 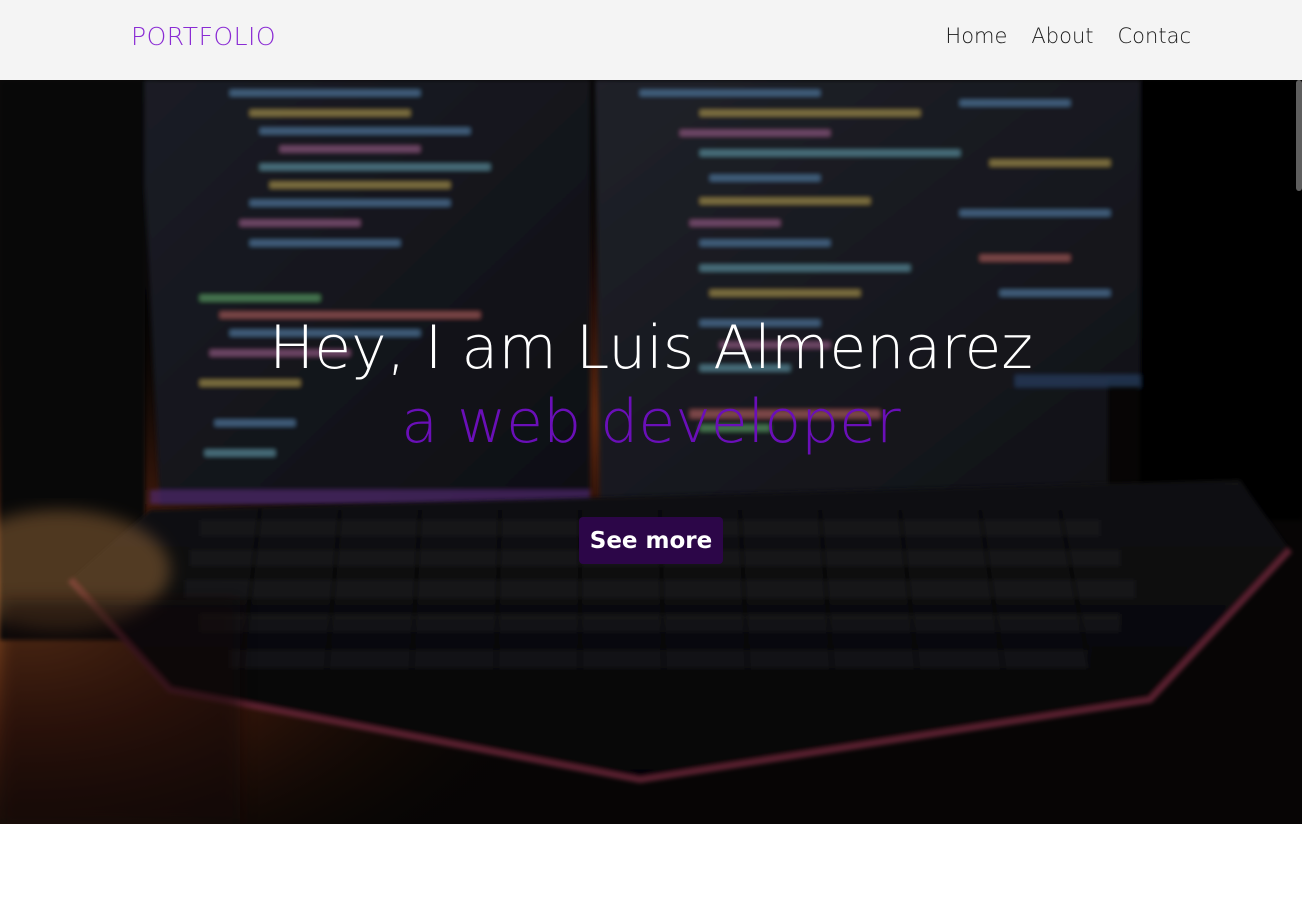 What do you see at coordinates (651, 40) in the screenshot?
I see `navbar: PORTFOLIO Home About Contac` at bounding box center [651, 40].